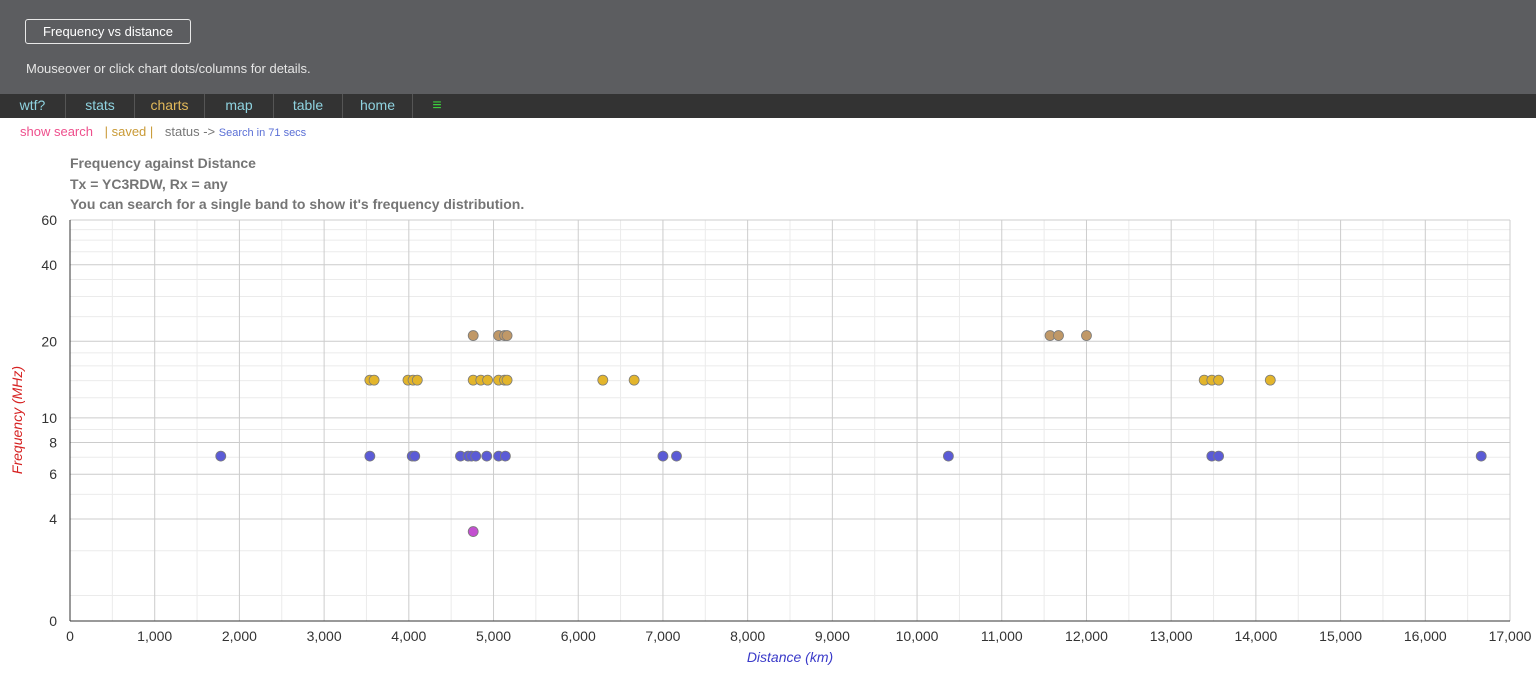 The height and width of the screenshot is (676, 1536). I want to click on x-tick-label: 11,000, so click(1002, 636).